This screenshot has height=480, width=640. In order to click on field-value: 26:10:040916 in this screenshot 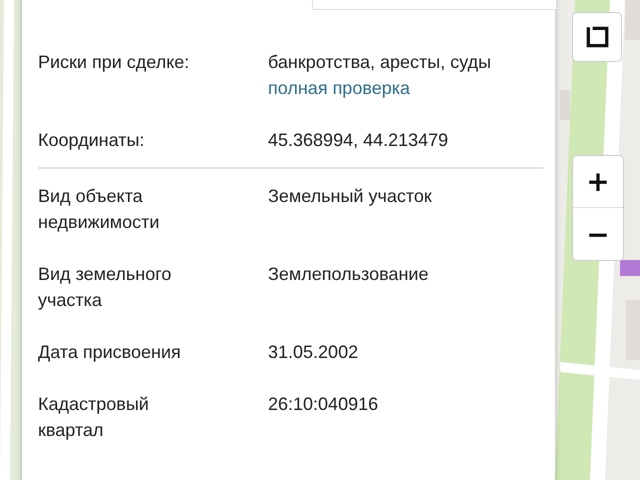, I will do `click(323, 404)`.